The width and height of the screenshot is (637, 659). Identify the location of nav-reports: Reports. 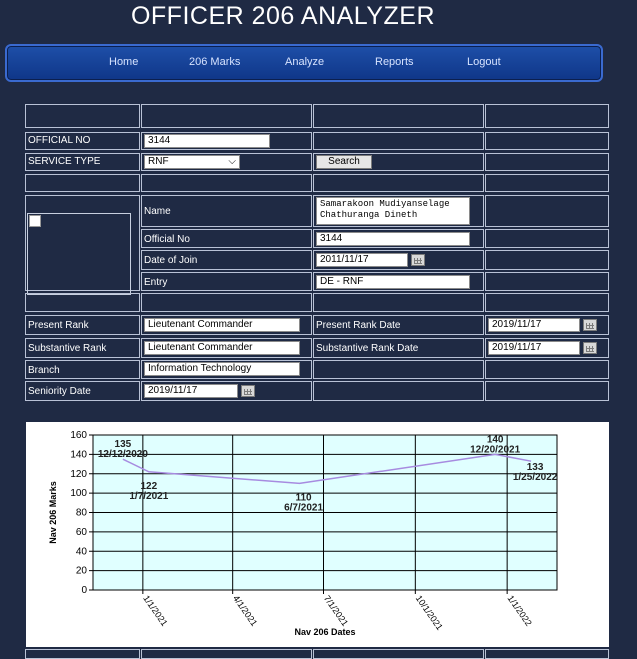
(394, 62).